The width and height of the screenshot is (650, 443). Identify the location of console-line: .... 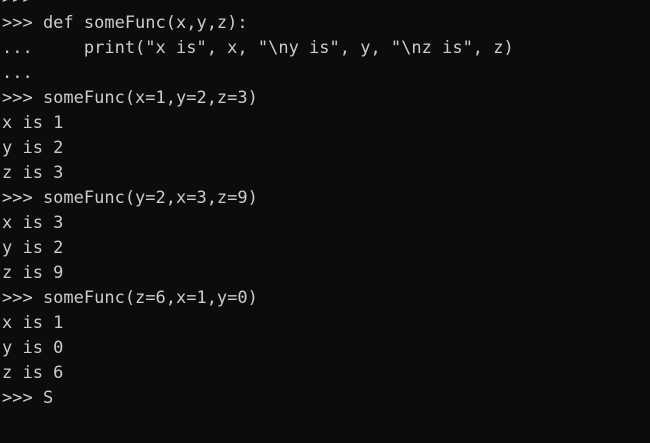
(17, 73).